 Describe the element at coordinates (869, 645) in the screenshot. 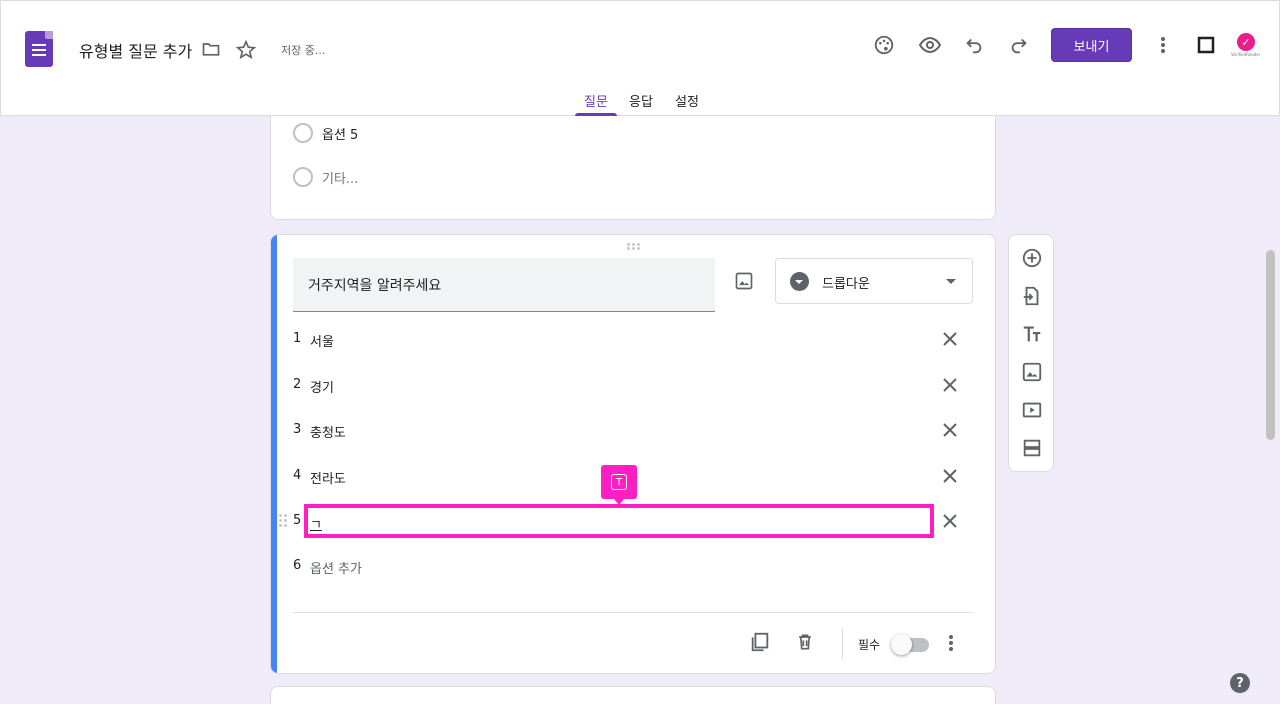

I see `required-label: 필수` at that location.